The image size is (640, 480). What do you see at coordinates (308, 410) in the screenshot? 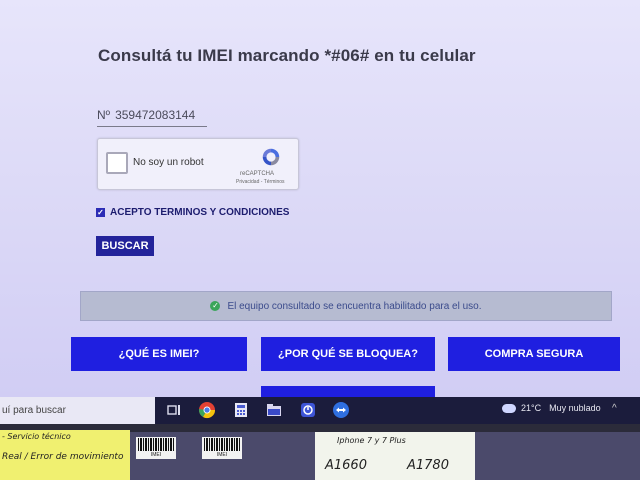
I see `app-icon` at bounding box center [308, 410].